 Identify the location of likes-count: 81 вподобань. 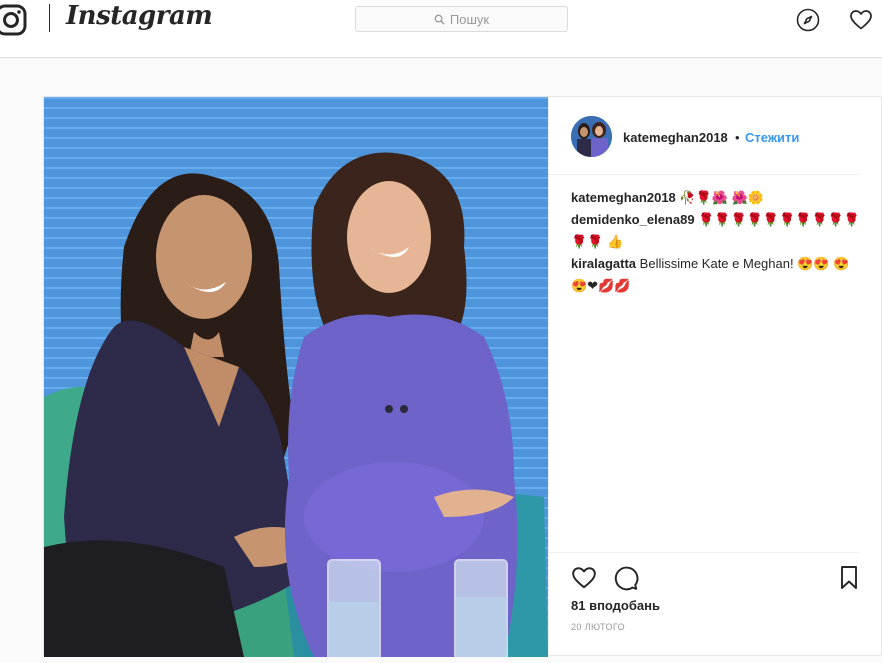
(615, 605).